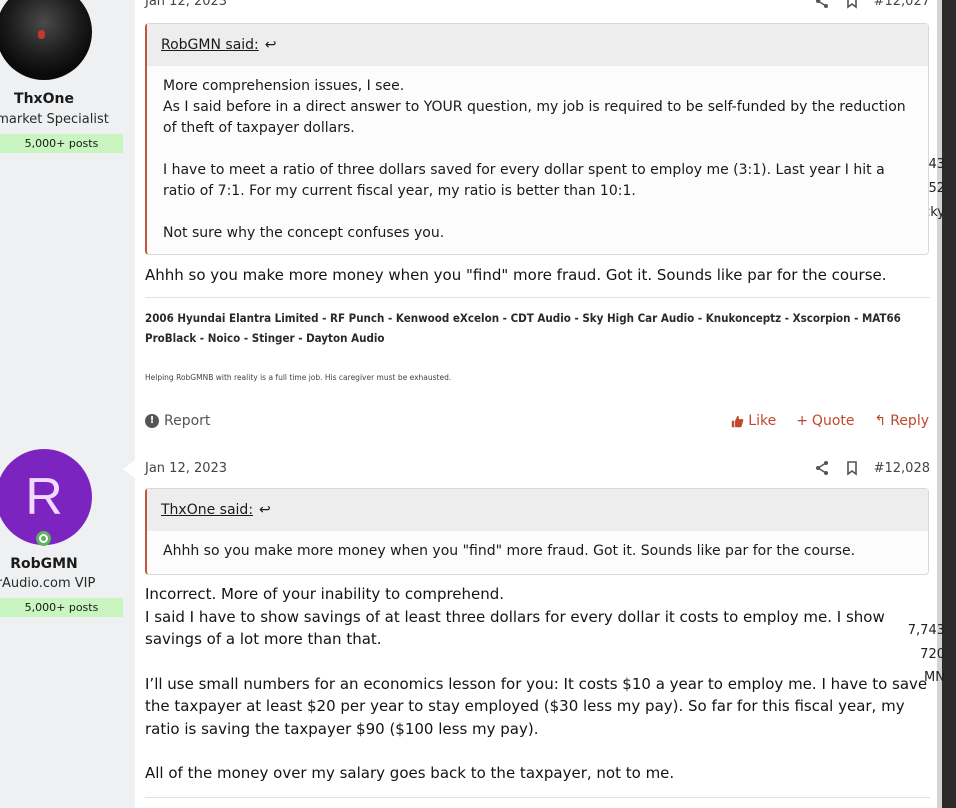 The image size is (956, 808). I want to click on post-footer-actions: Like + Quote ↰ Reply, so click(830, 421).